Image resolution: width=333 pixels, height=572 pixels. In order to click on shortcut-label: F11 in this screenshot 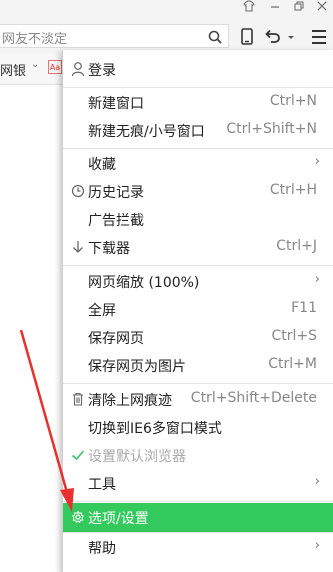, I will do `click(304, 308)`.